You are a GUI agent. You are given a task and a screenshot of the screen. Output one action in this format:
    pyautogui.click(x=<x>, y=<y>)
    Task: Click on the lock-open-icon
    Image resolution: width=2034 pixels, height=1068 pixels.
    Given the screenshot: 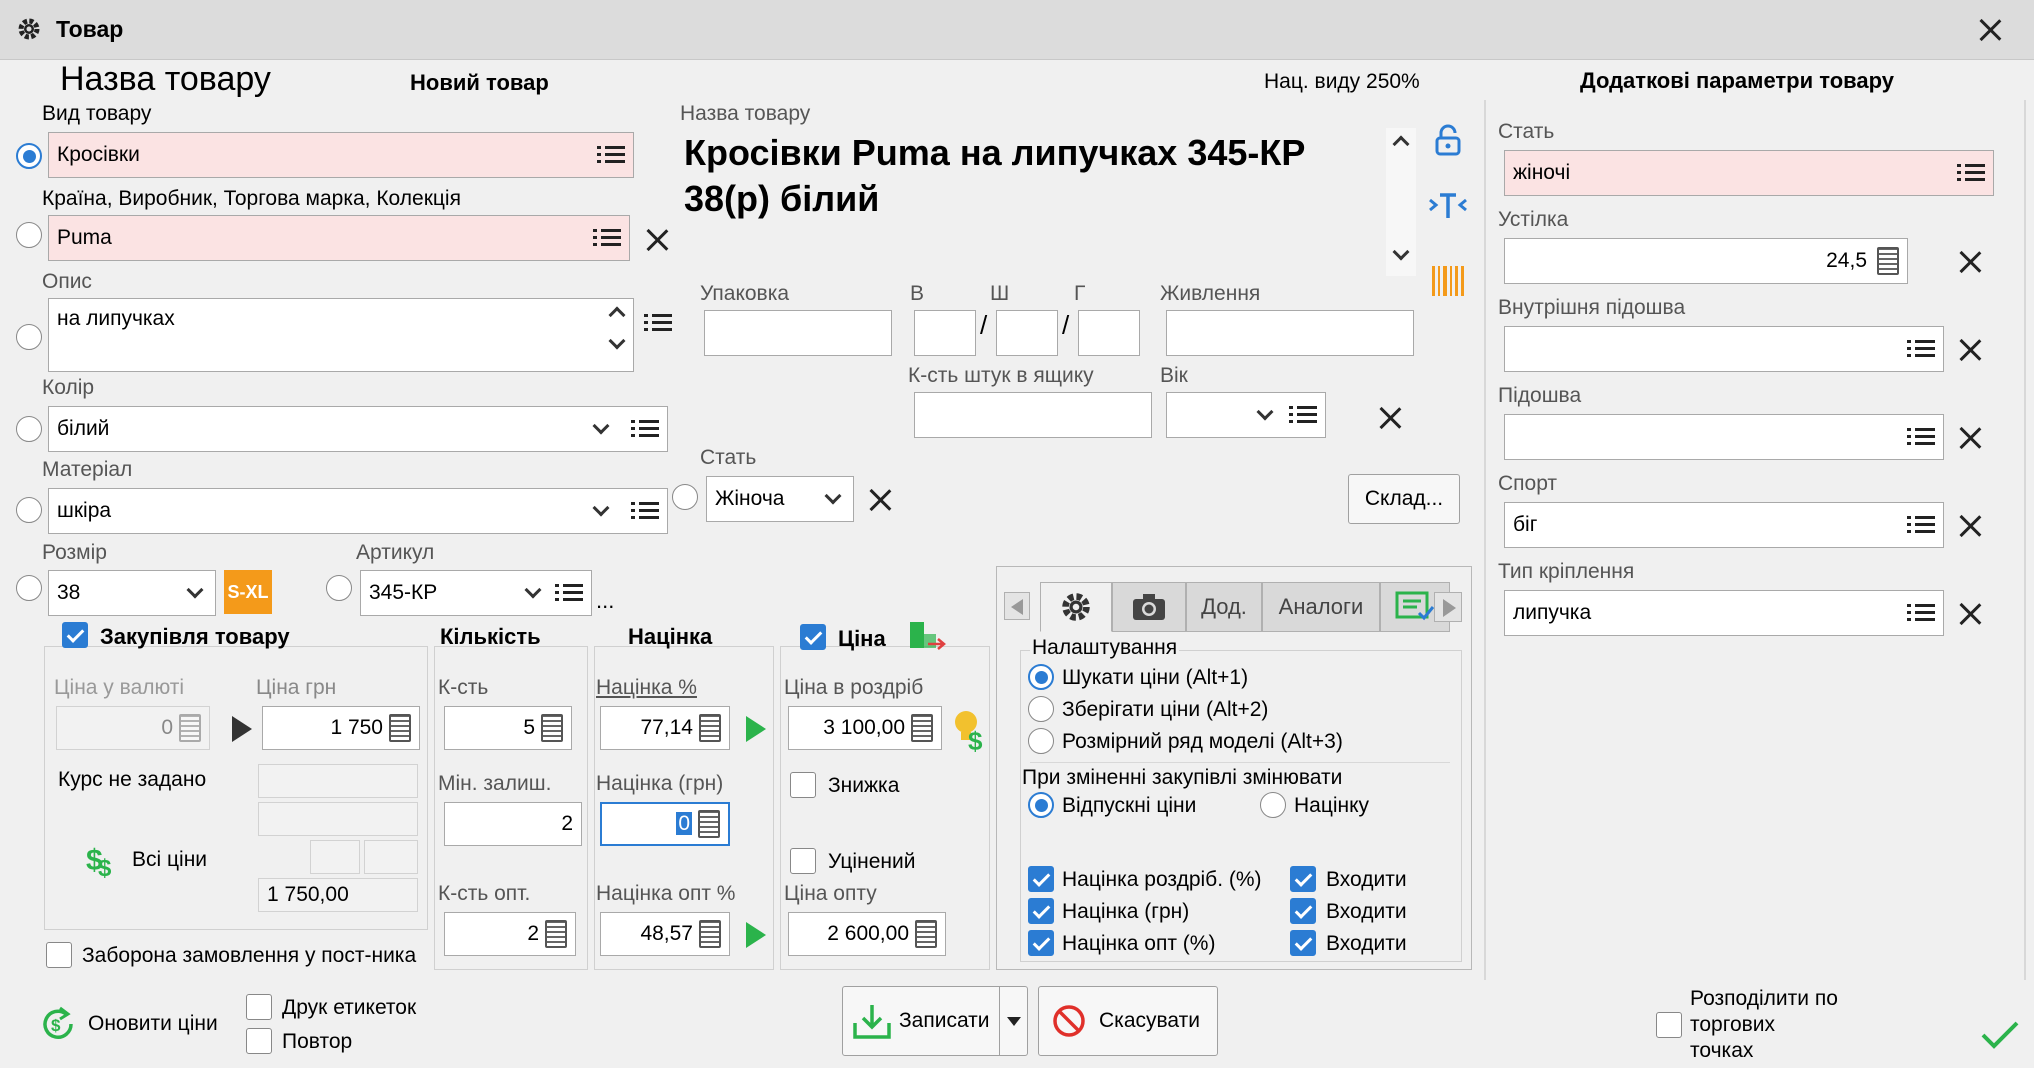 What is the action you would take?
    pyautogui.click(x=1448, y=140)
    